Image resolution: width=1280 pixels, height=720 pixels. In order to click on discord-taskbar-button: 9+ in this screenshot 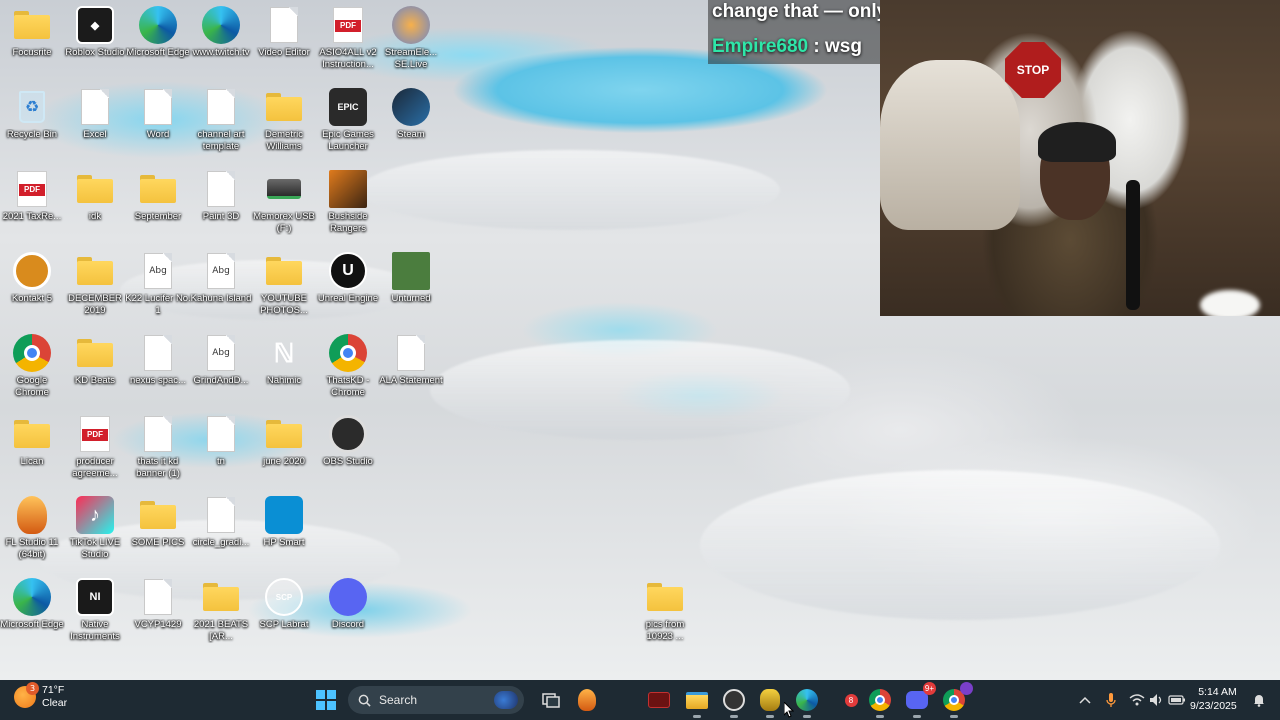, I will do `click(920, 700)`.